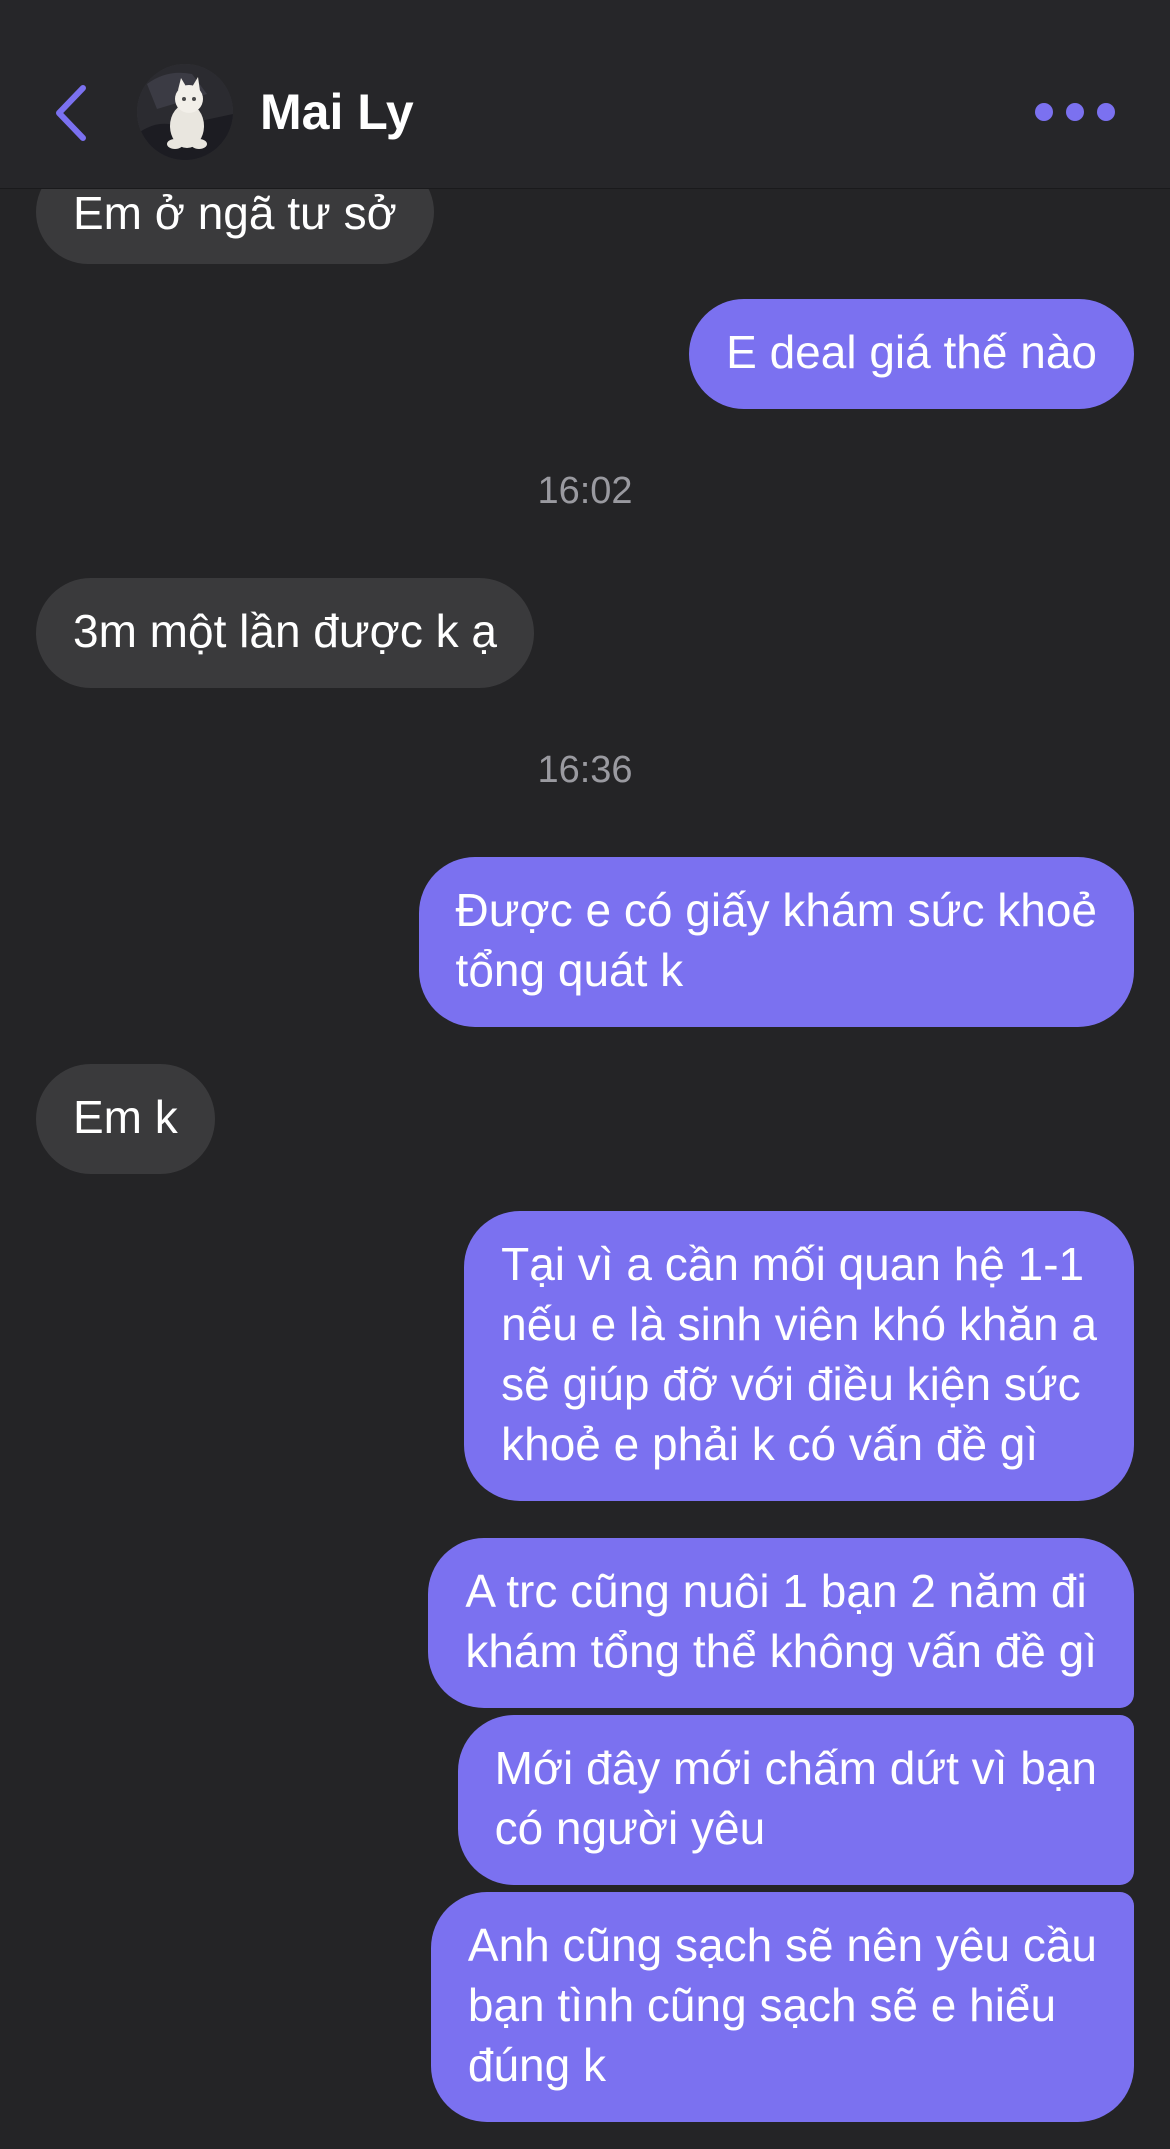  I want to click on cat-avatar-image, so click(185, 112).